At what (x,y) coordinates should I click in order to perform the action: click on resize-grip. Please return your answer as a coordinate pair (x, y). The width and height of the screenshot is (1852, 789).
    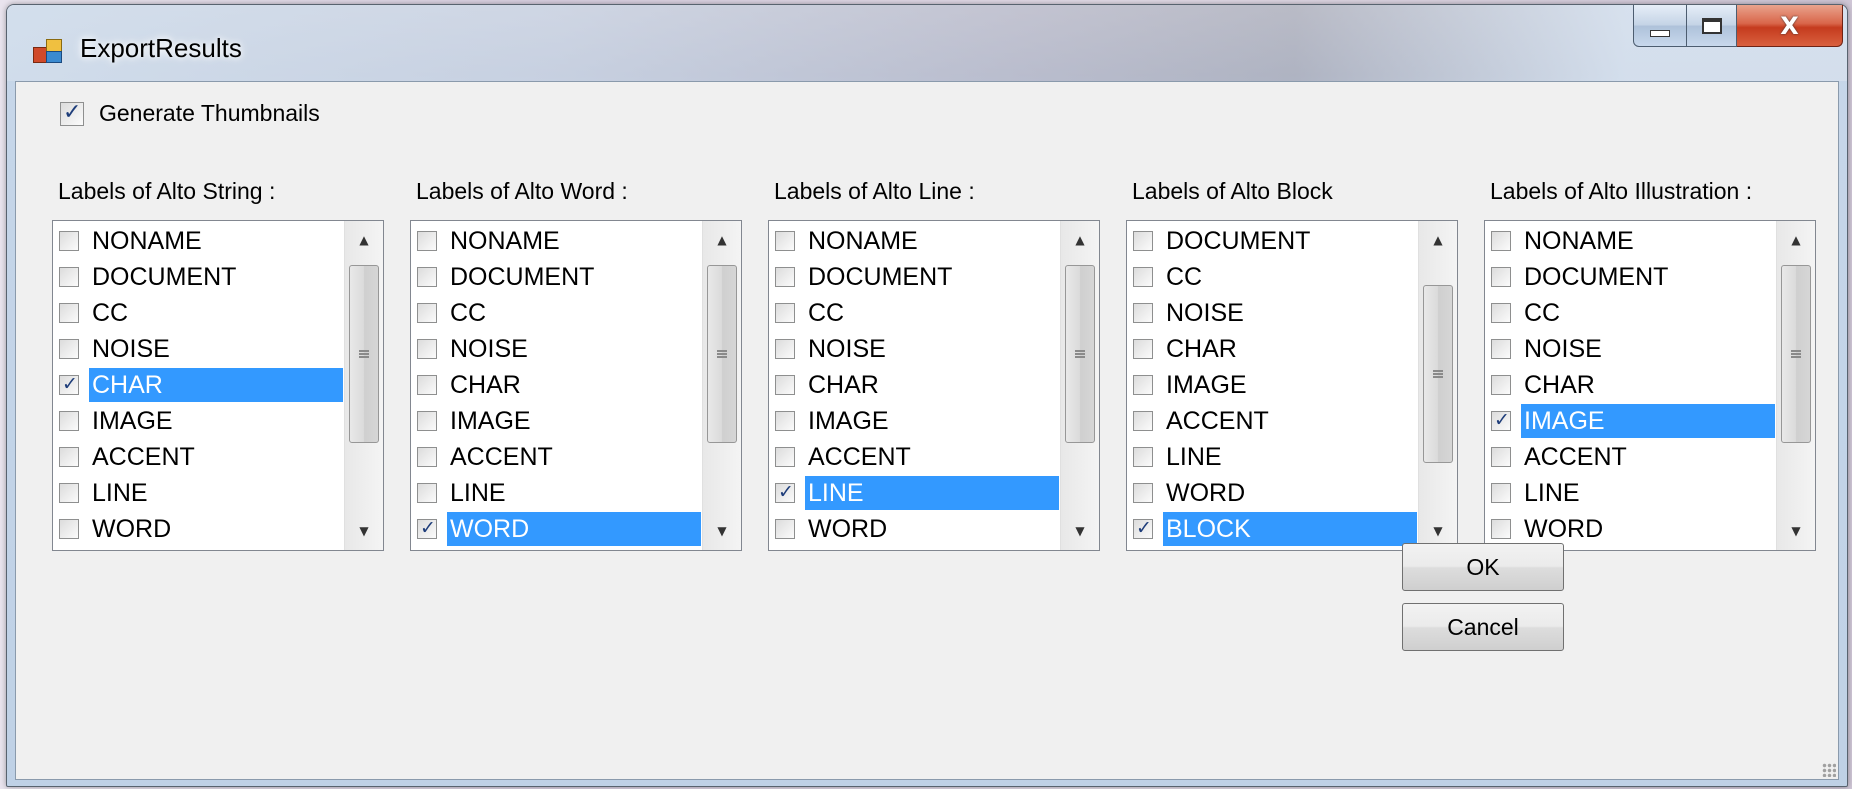
    Looking at the image, I should click on (1829, 770).